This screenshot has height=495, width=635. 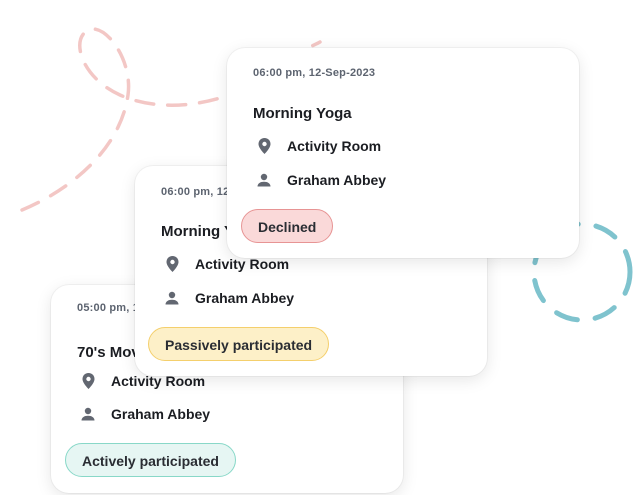 What do you see at coordinates (314, 73) in the screenshot?
I see `card-time: 06:00 pm, 12-Sep-2023` at bounding box center [314, 73].